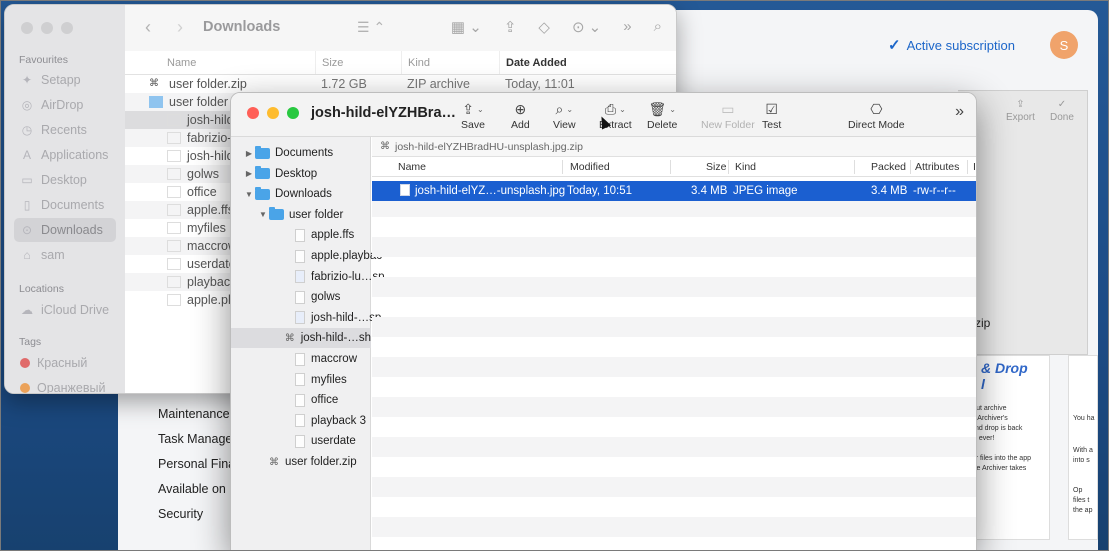 The height and width of the screenshot is (551, 1109). Describe the element at coordinates (289, 380) in the screenshot. I see `tree-item: myfiles` at that location.